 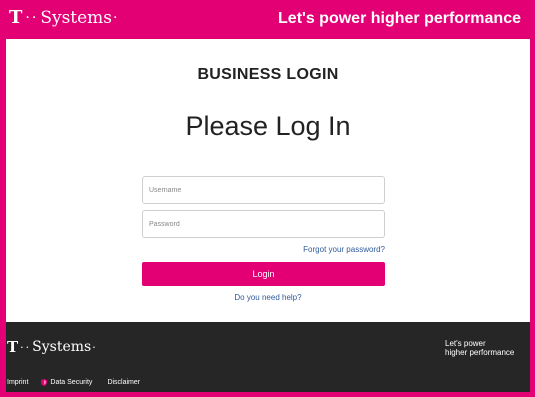 What do you see at coordinates (32, 18) in the screenshot?
I see `logo-dots: ··` at bounding box center [32, 18].